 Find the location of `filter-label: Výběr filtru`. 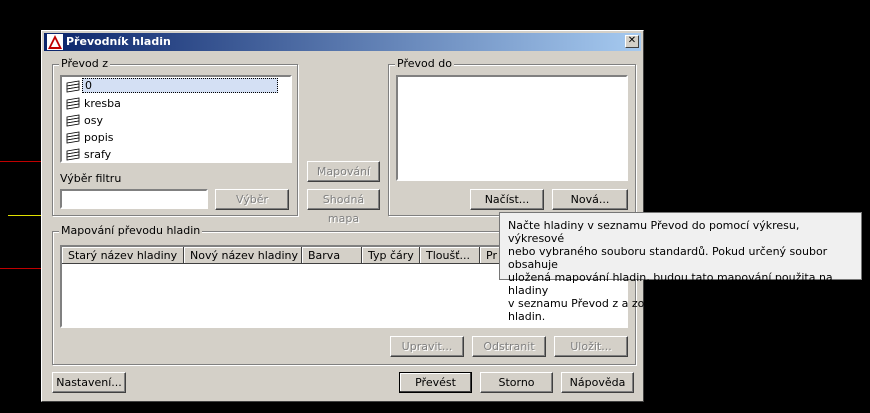

filter-label: Výběr filtru is located at coordinates (91, 178).